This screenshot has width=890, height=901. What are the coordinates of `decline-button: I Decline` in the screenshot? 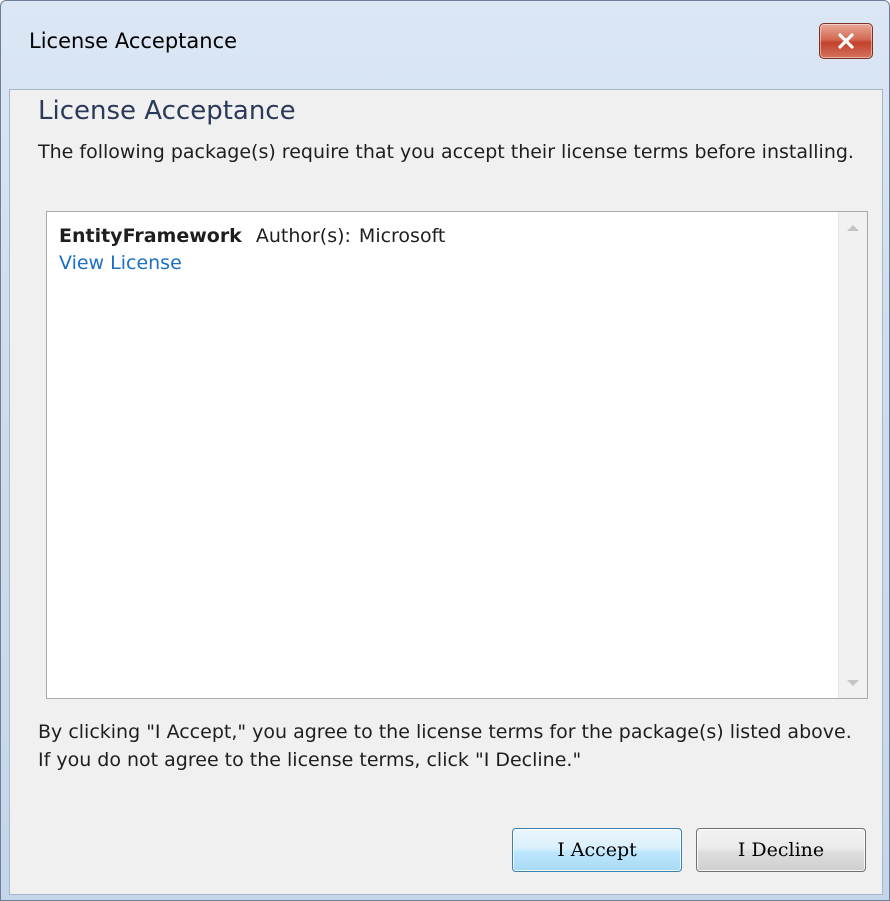 It's located at (781, 850).